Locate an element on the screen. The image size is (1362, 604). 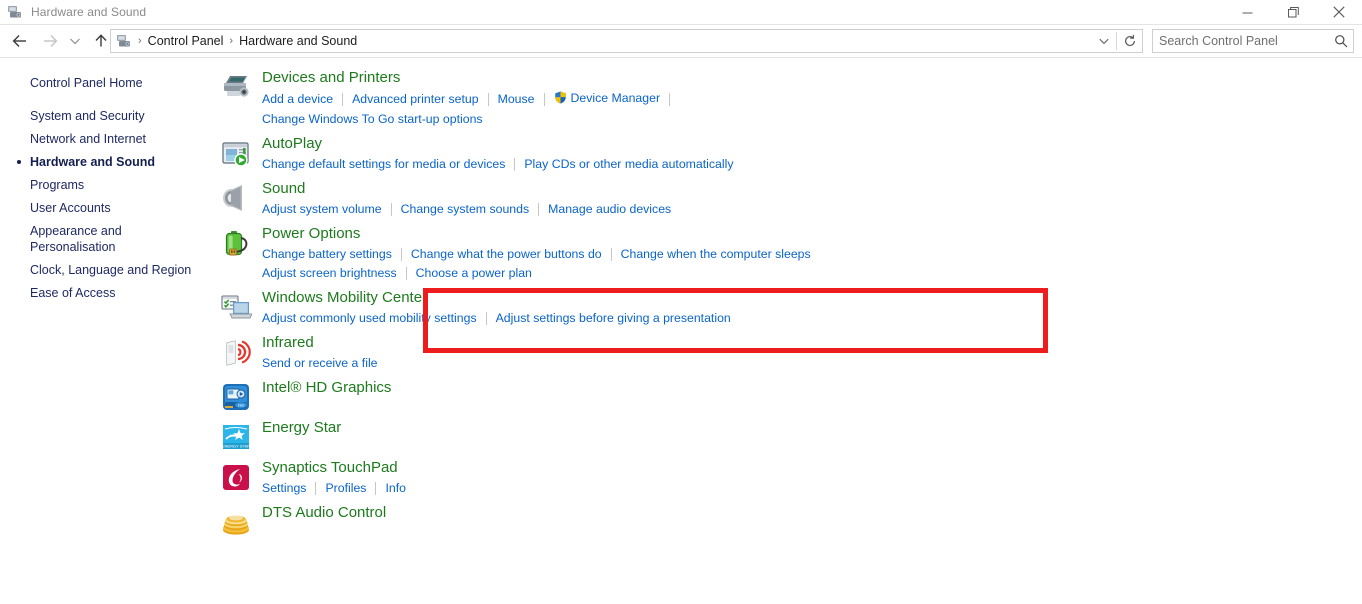
section-title-infrared: Infrared is located at coordinates (288, 343).